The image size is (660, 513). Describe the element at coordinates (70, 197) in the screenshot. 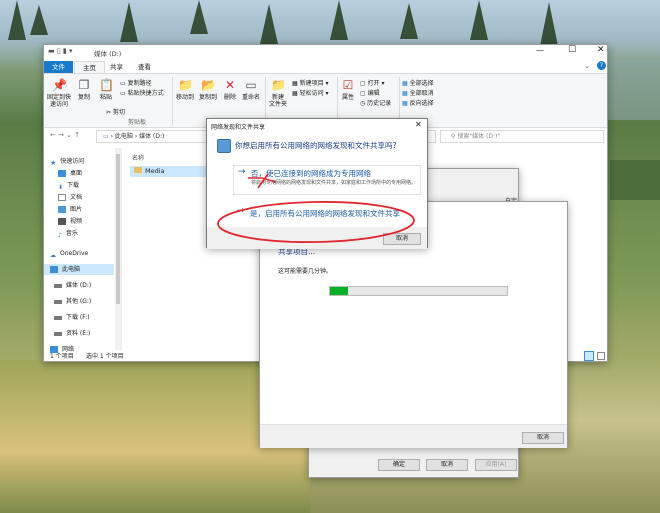

I see `nav-documents: 文档` at that location.